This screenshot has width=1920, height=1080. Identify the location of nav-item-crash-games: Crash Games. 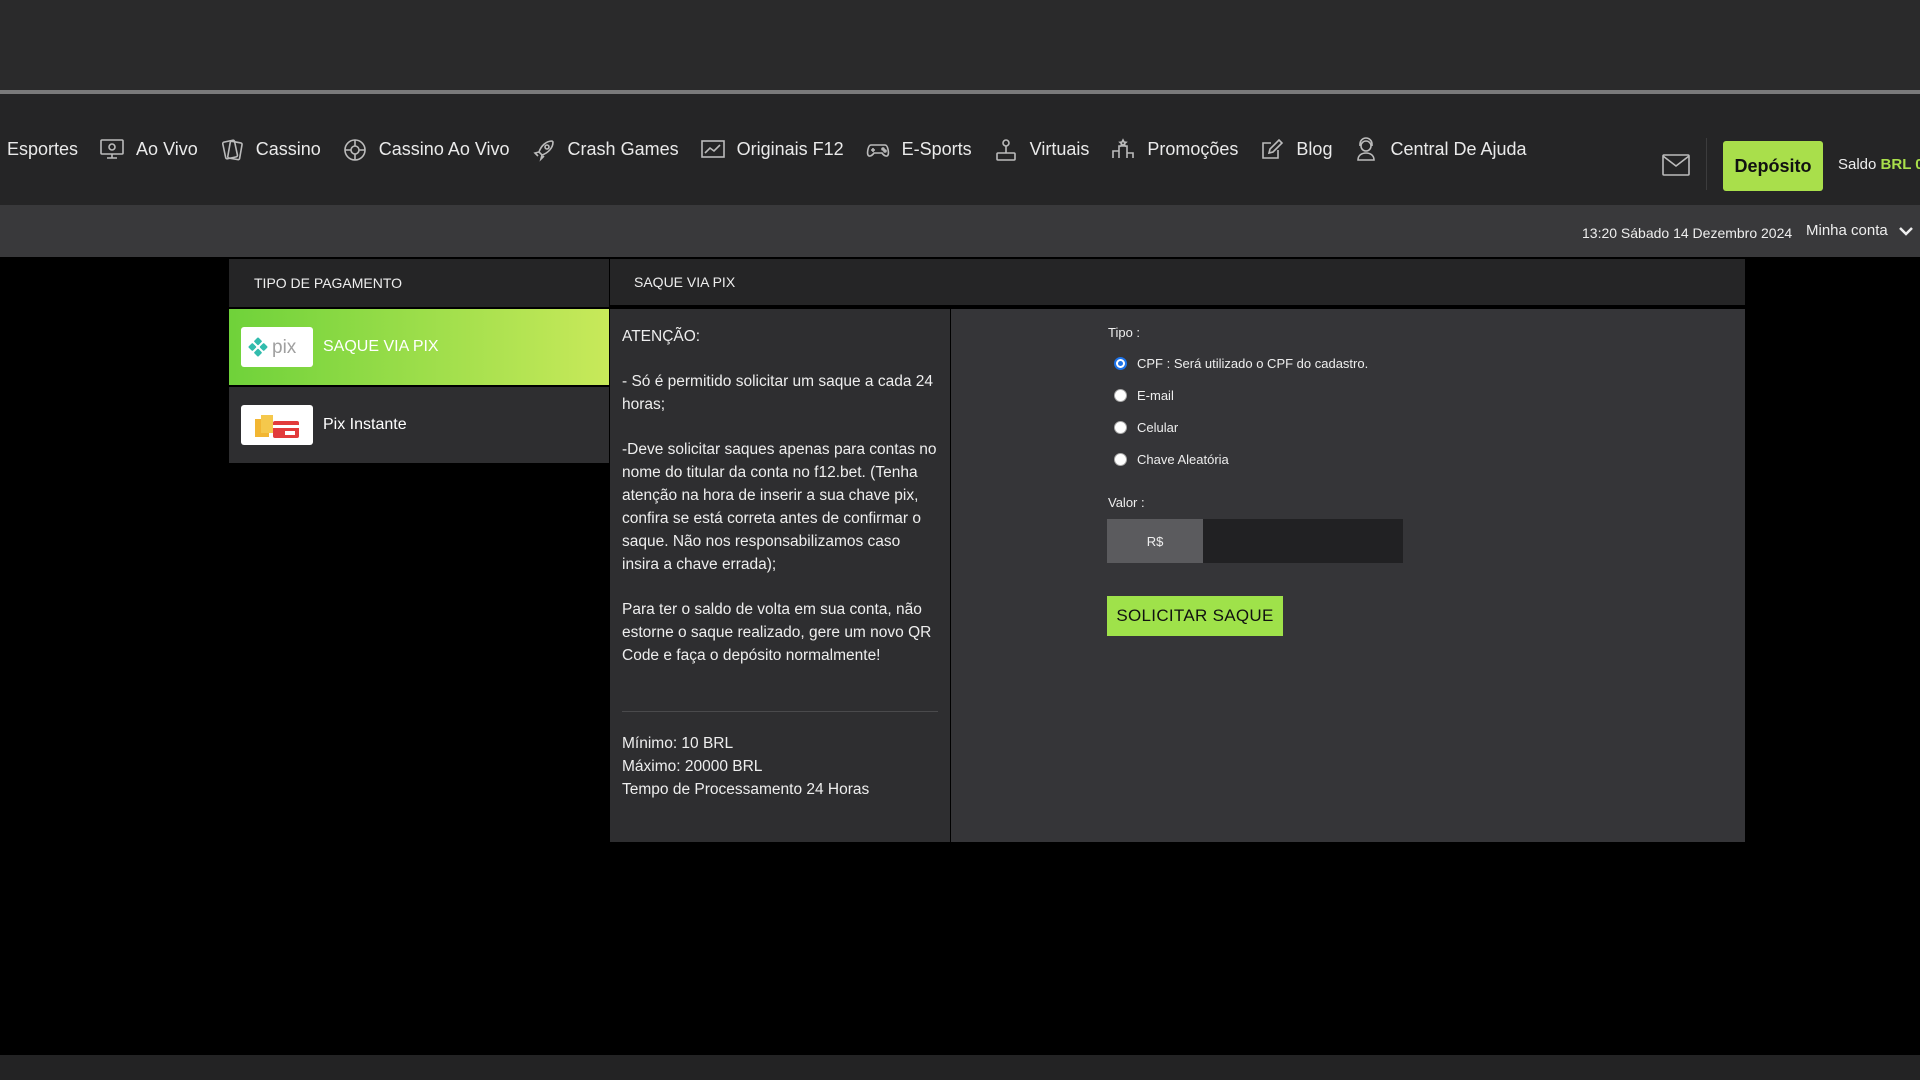
(604, 149).